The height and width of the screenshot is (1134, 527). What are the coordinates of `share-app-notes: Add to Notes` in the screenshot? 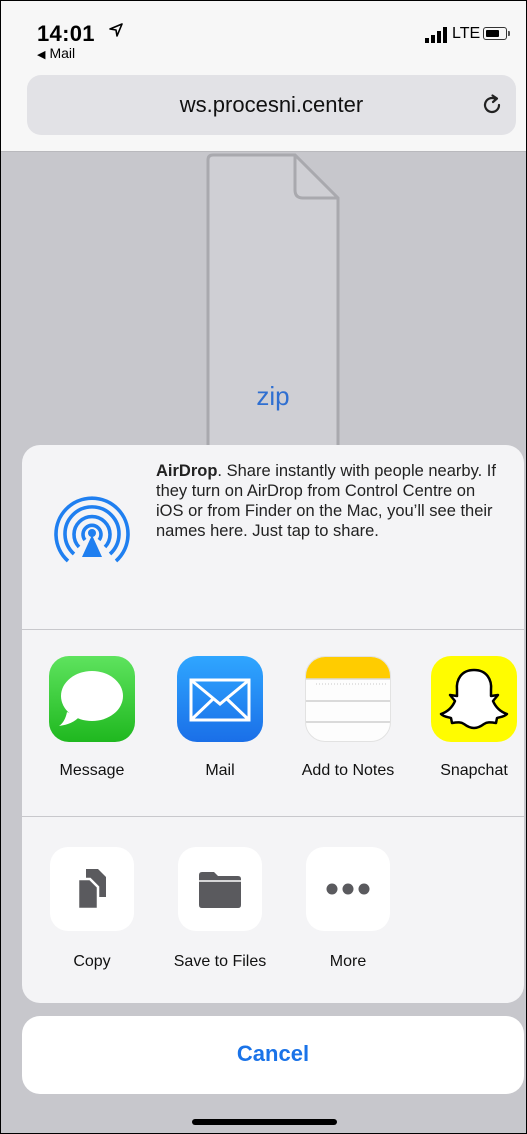 It's located at (348, 718).